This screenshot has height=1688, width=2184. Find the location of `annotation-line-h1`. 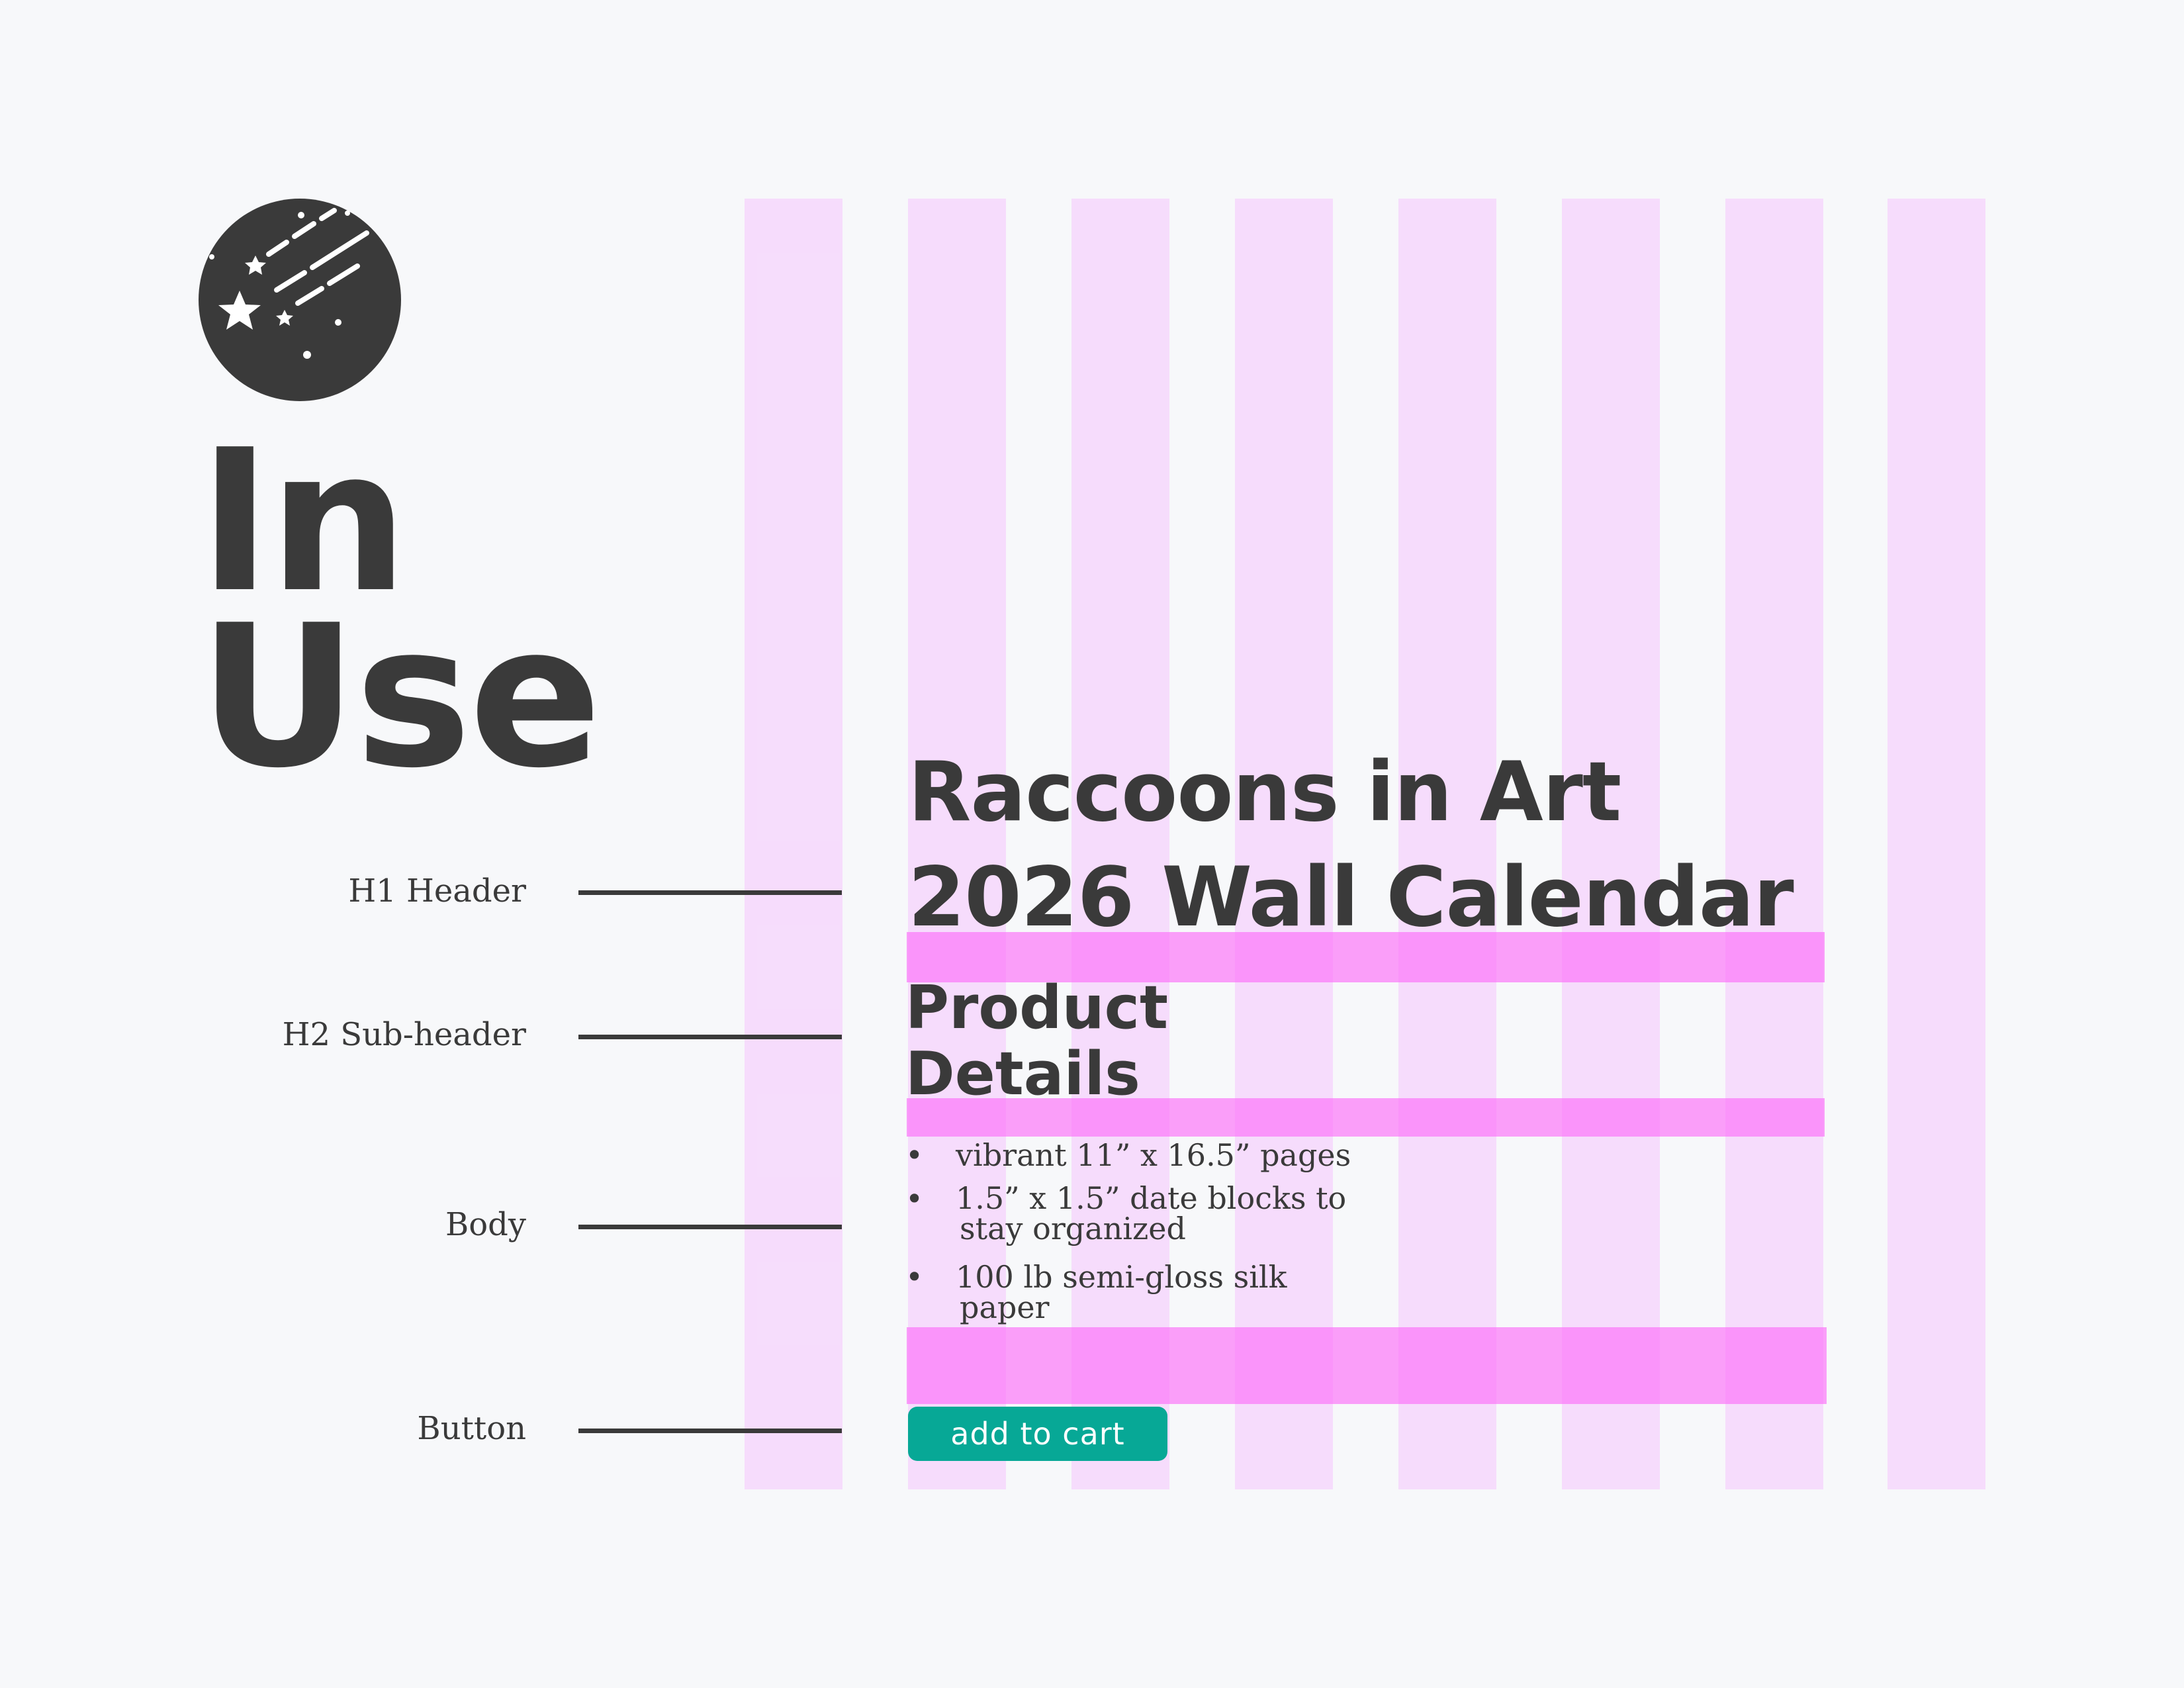

annotation-line-h1 is located at coordinates (710, 892).